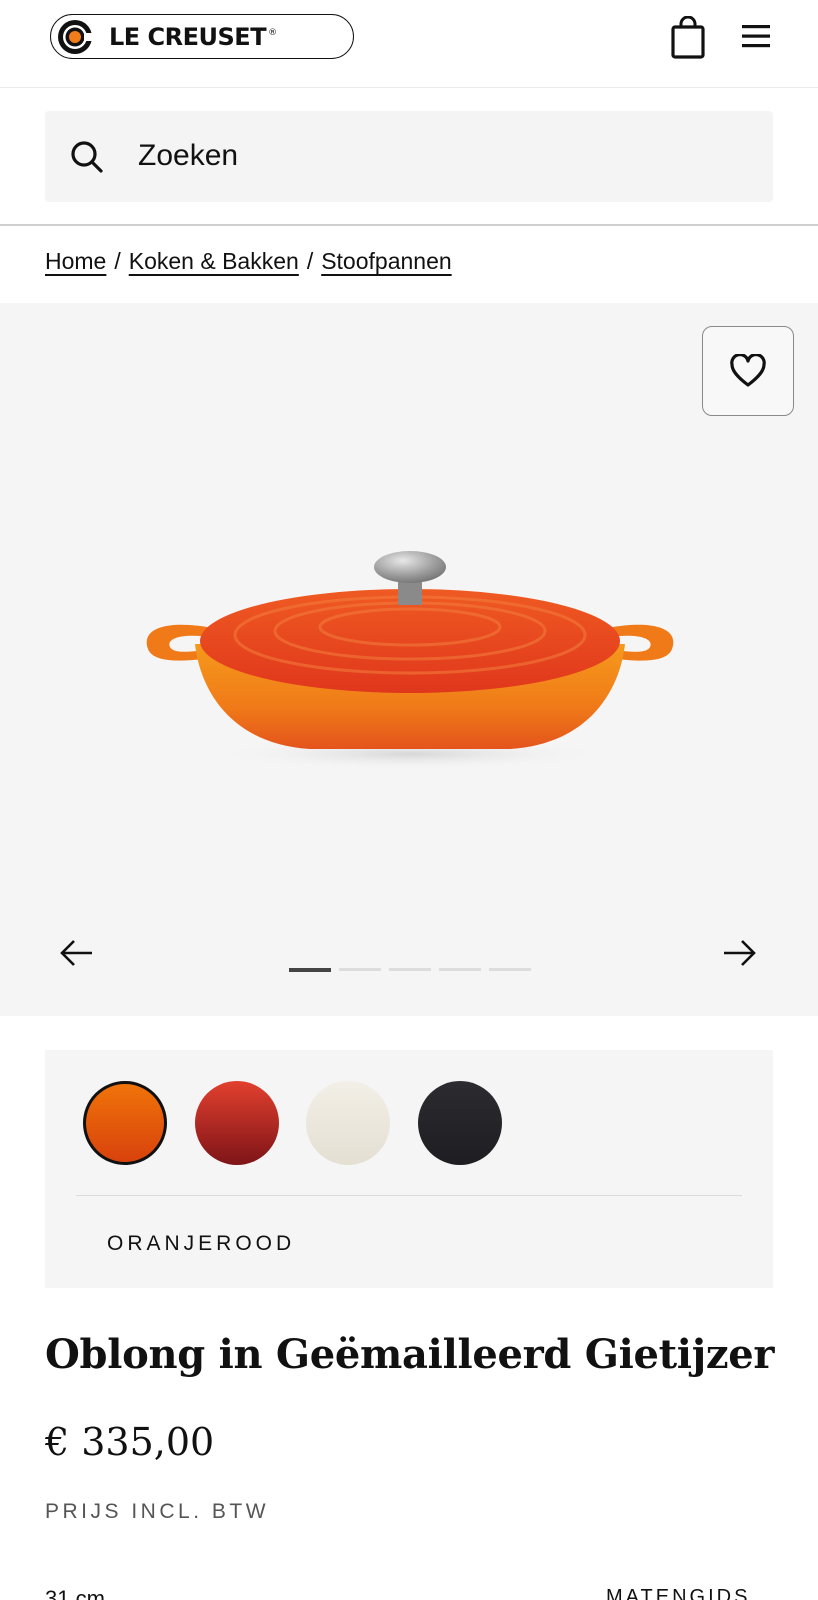 The width and height of the screenshot is (818, 1600). What do you see at coordinates (409, 1195) in the screenshot?
I see `divider` at bounding box center [409, 1195].